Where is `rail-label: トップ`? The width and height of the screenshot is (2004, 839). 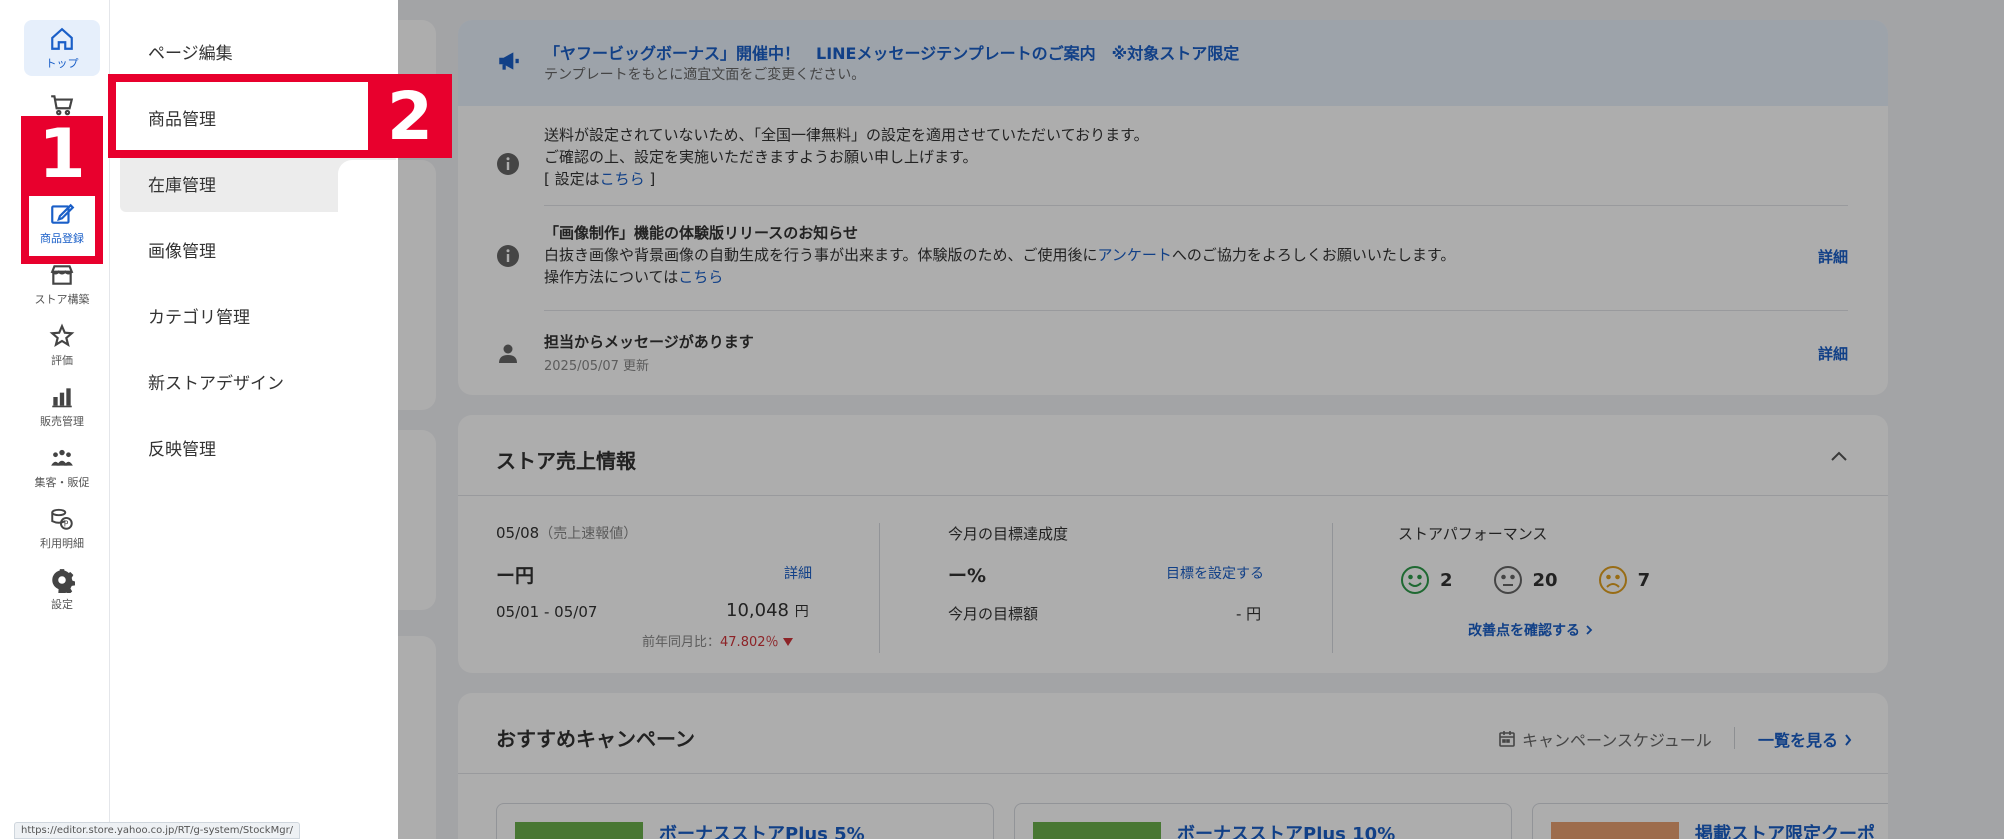 rail-label: トップ is located at coordinates (62, 63).